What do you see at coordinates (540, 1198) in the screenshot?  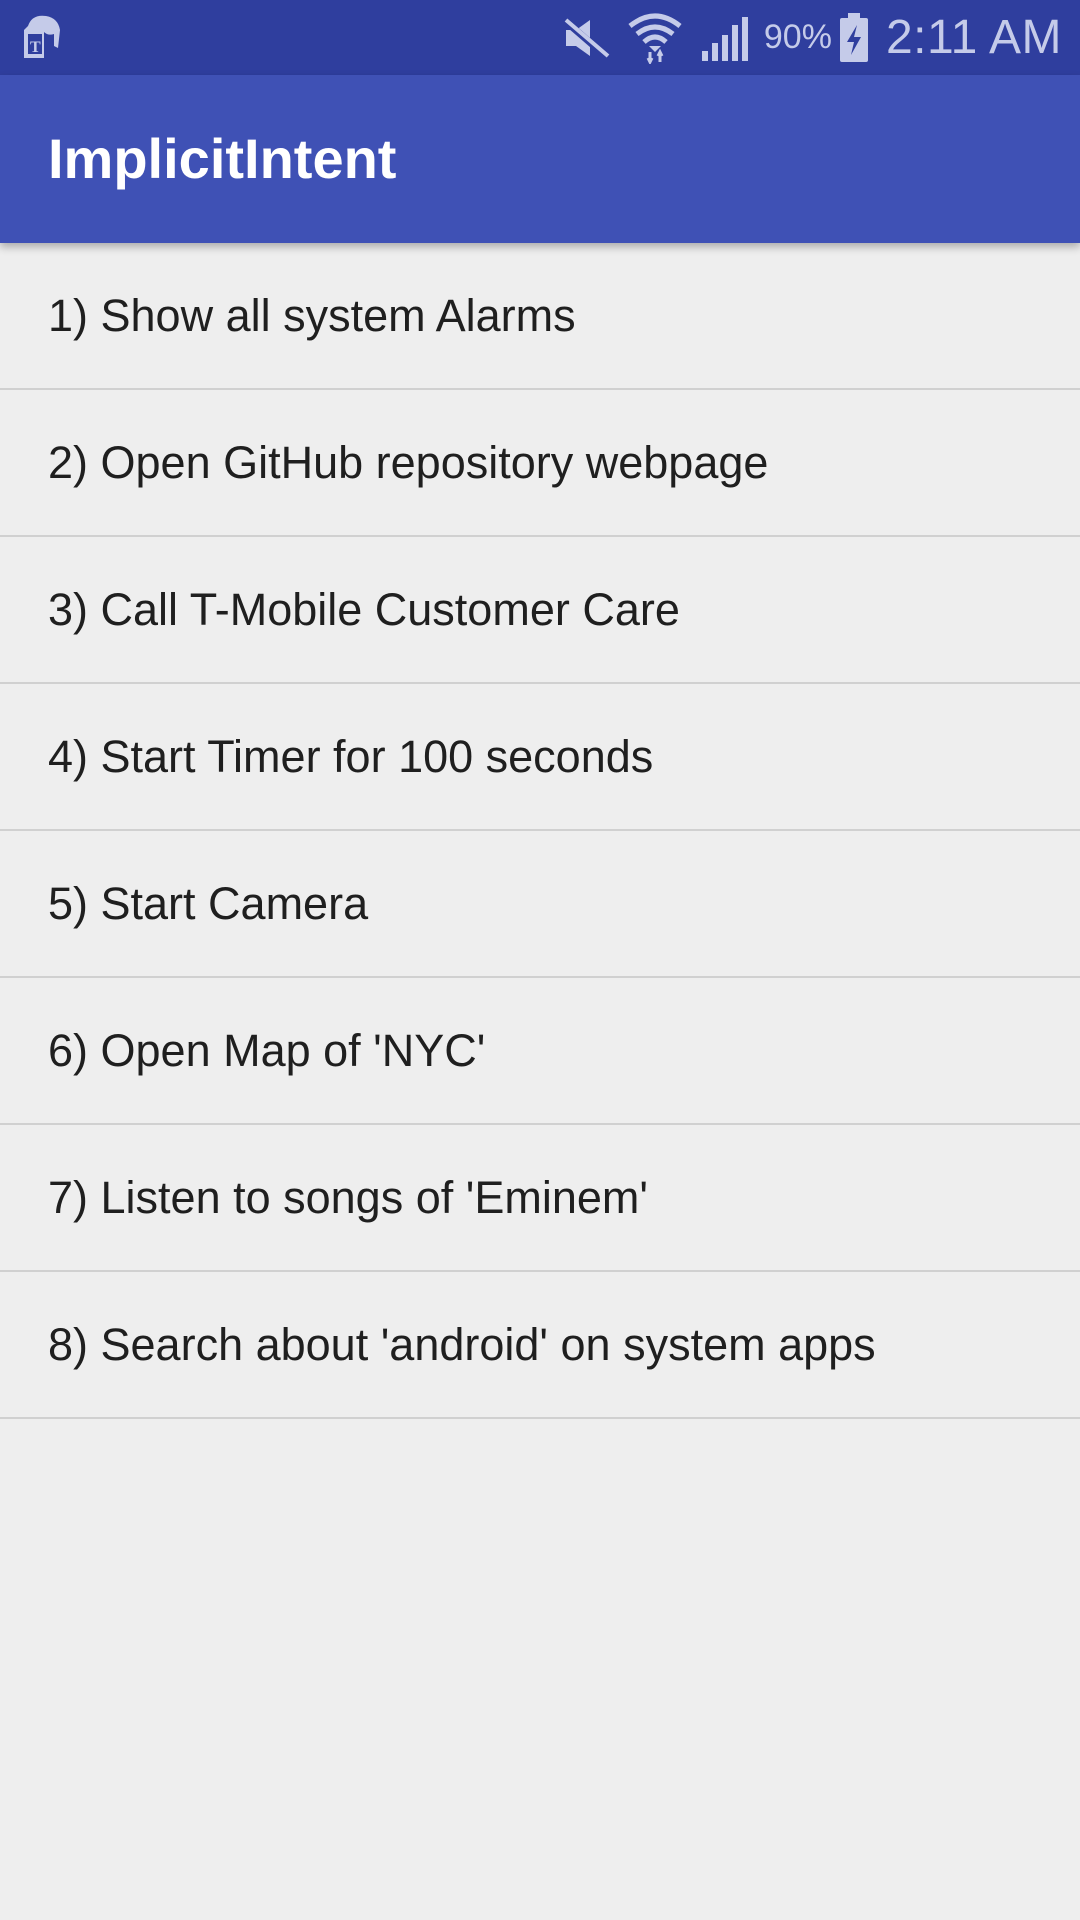 I see `list-item-listen-songs: 7) Listen to songs of 'Eminem'` at bounding box center [540, 1198].